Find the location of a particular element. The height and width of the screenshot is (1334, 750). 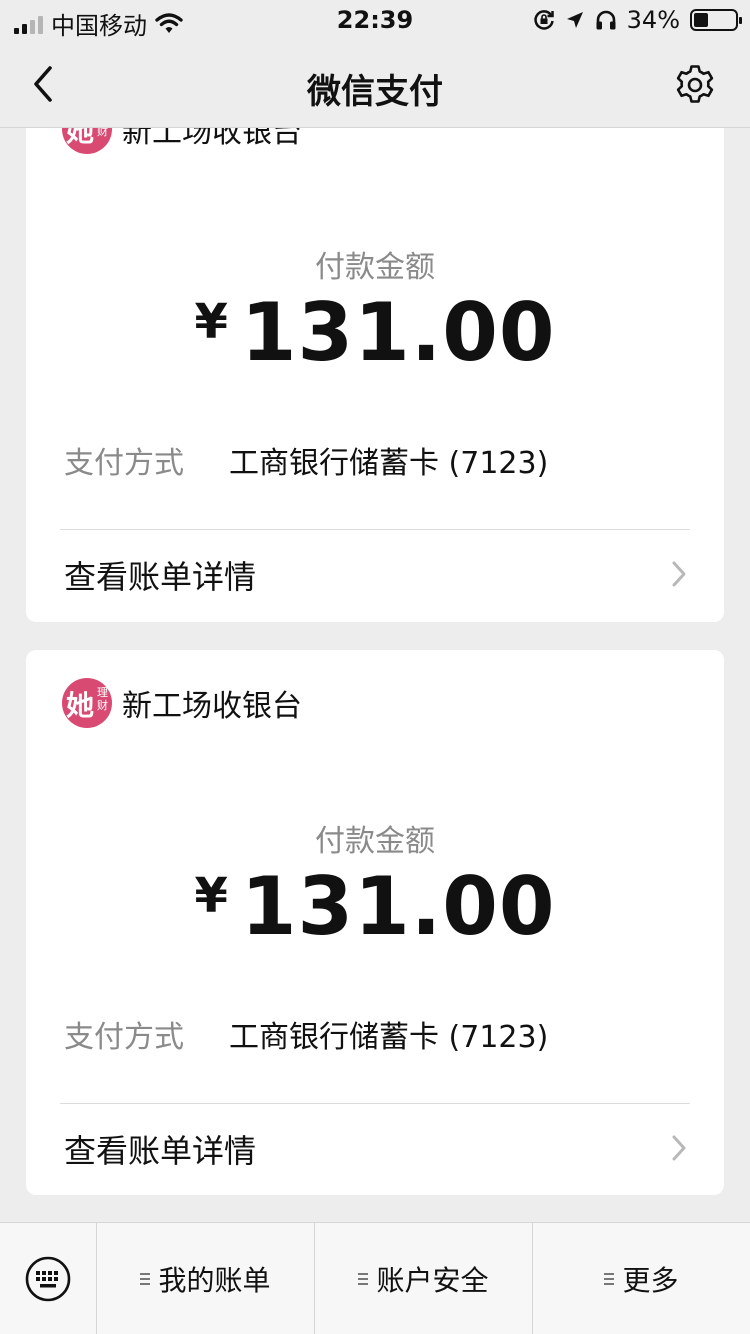

status-bar: 中国移动 22:39 34% is located at coordinates (375, 20).